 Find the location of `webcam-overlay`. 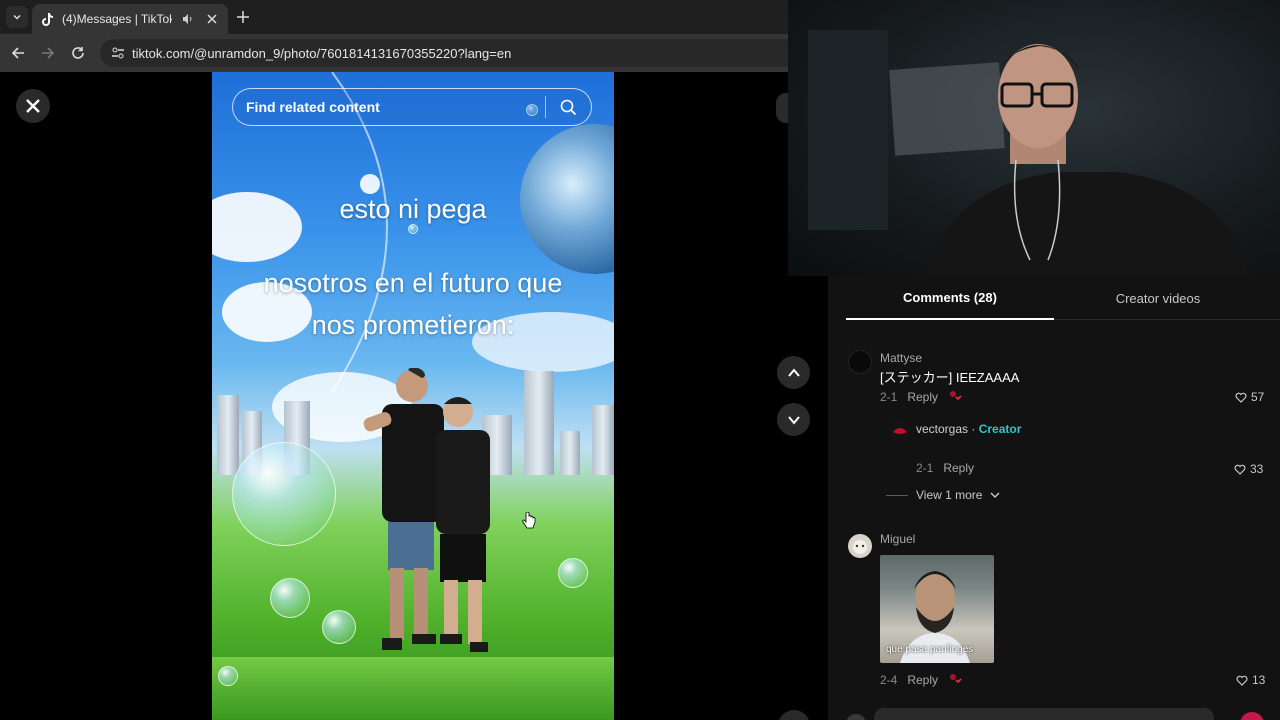

webcam-overlay is located at coordinates (1034, 138).